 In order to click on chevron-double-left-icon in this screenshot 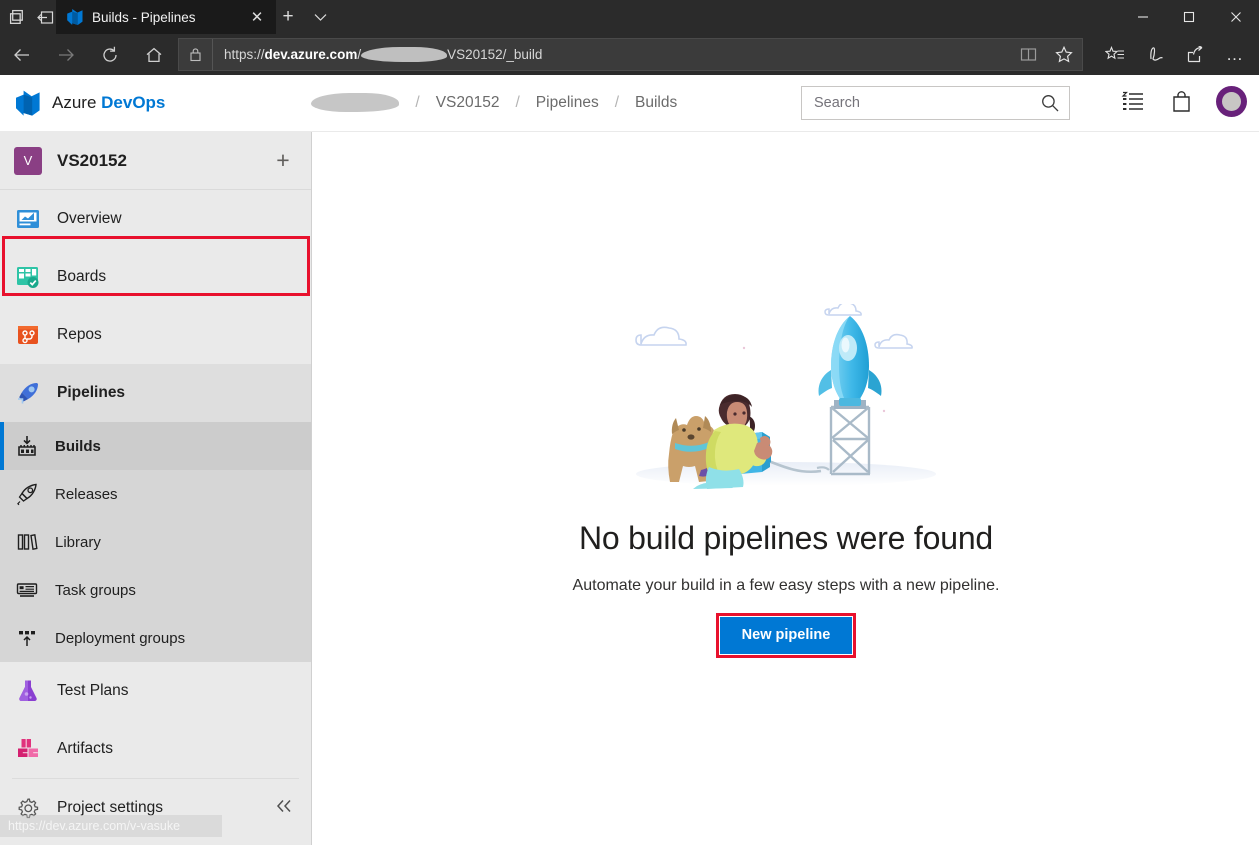, I will do `click(284, 808)`.